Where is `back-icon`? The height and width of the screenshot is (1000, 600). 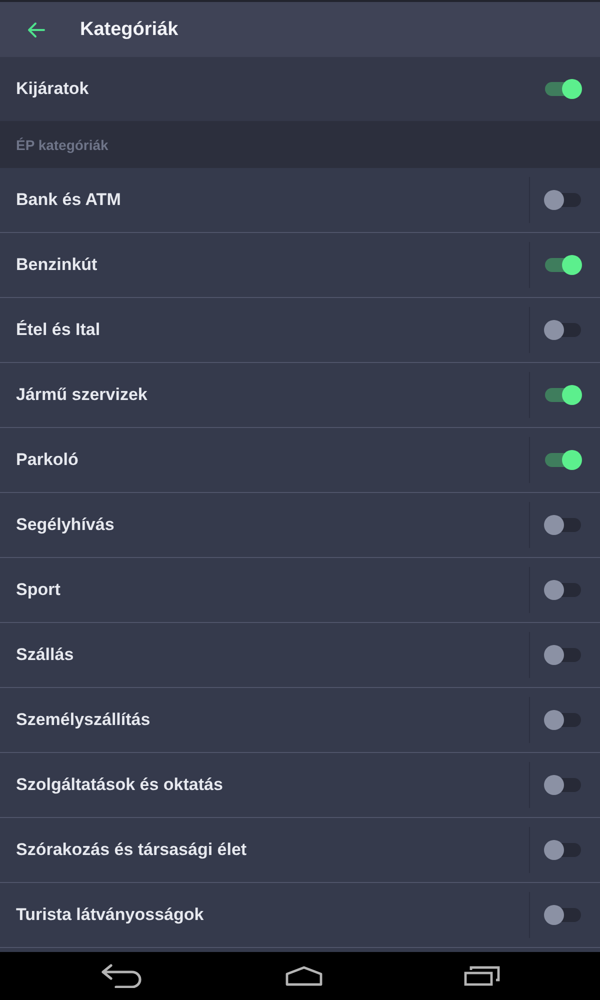 back-icon is located at coordinates (122, 976).